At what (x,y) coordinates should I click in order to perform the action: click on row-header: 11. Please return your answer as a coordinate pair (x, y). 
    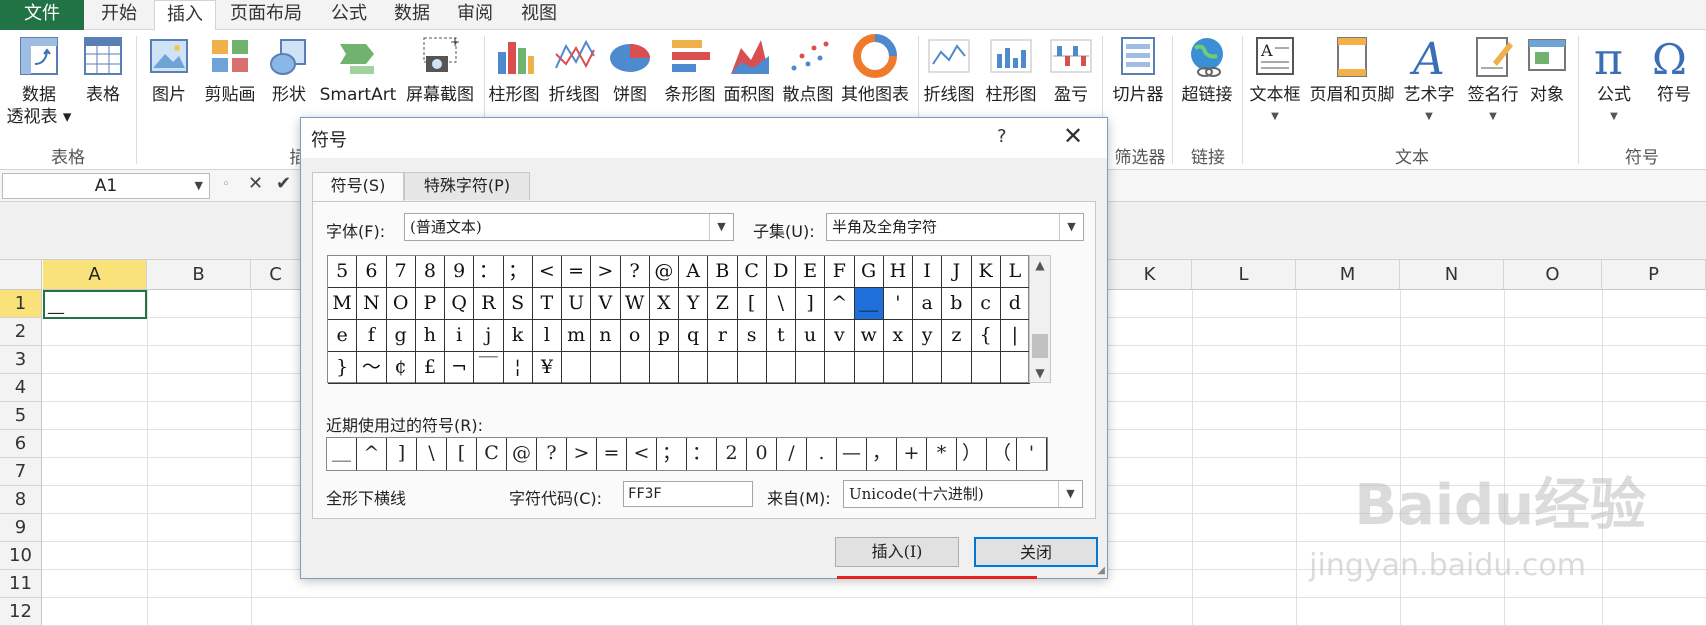
    Looking at the image, I should click on (21, 584).